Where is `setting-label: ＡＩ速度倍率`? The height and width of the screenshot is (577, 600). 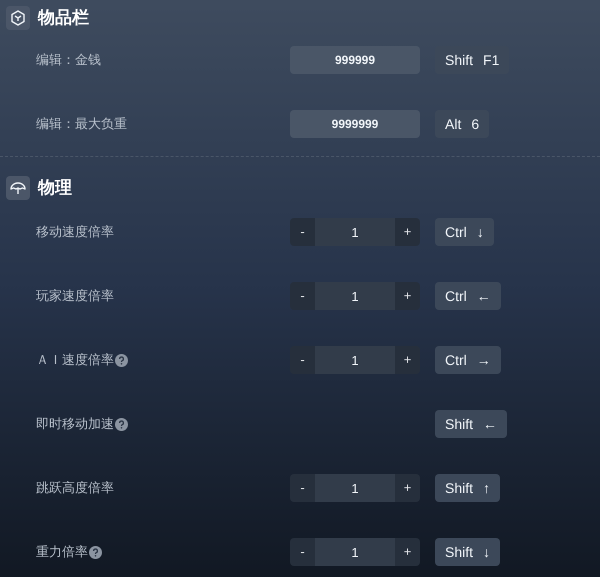
setting-label: ＡＩ速度倍率 is located at coordinates (75, 360).